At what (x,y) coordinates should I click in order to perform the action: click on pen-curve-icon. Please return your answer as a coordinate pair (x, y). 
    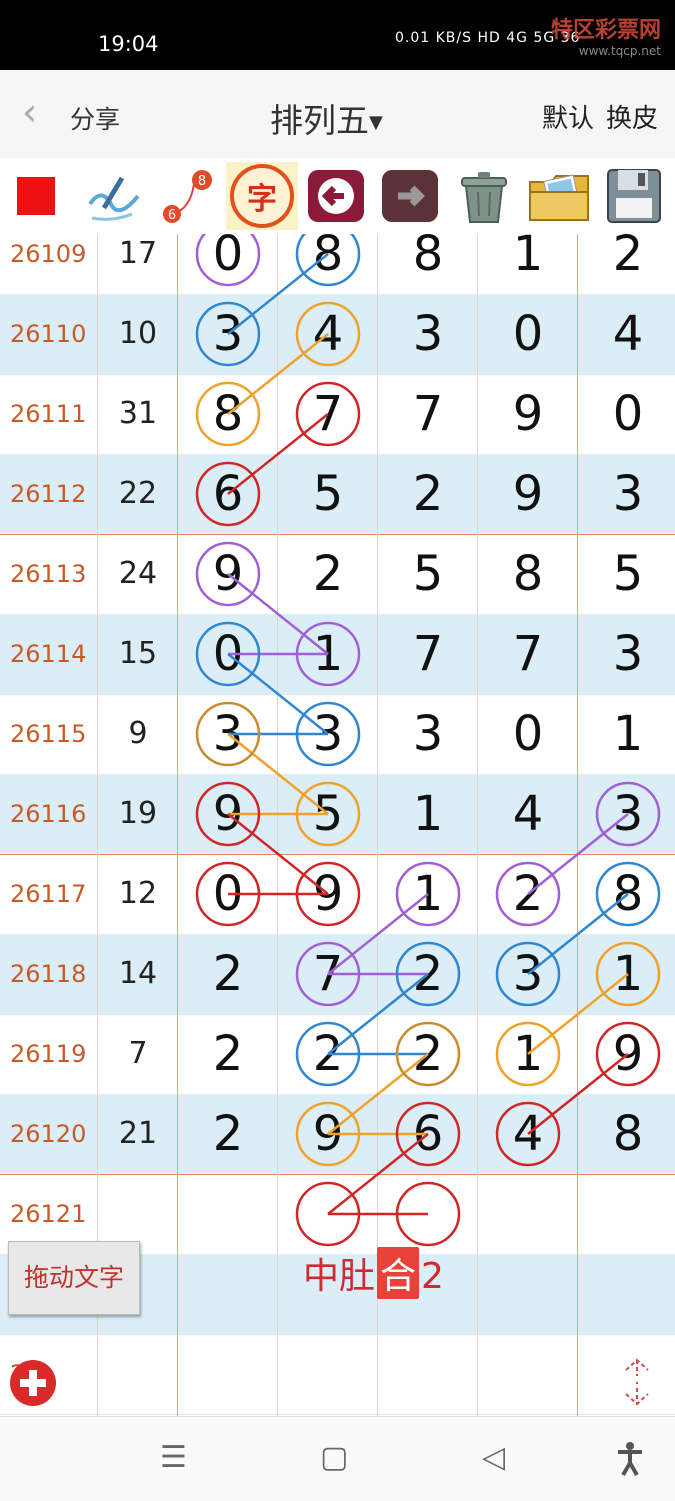
    Looking at the image, I should click on (112, 196).